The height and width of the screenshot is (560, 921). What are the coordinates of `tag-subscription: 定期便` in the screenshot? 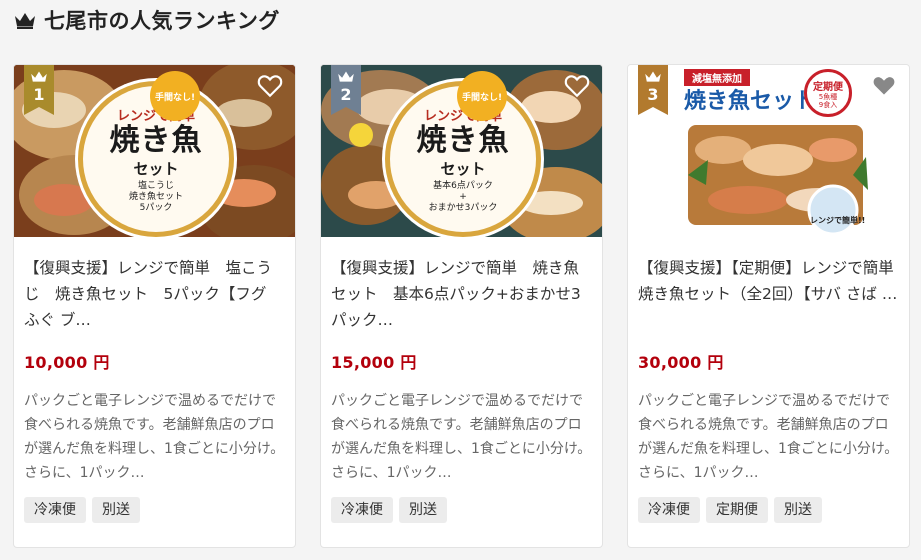 It's located at (737, 510).